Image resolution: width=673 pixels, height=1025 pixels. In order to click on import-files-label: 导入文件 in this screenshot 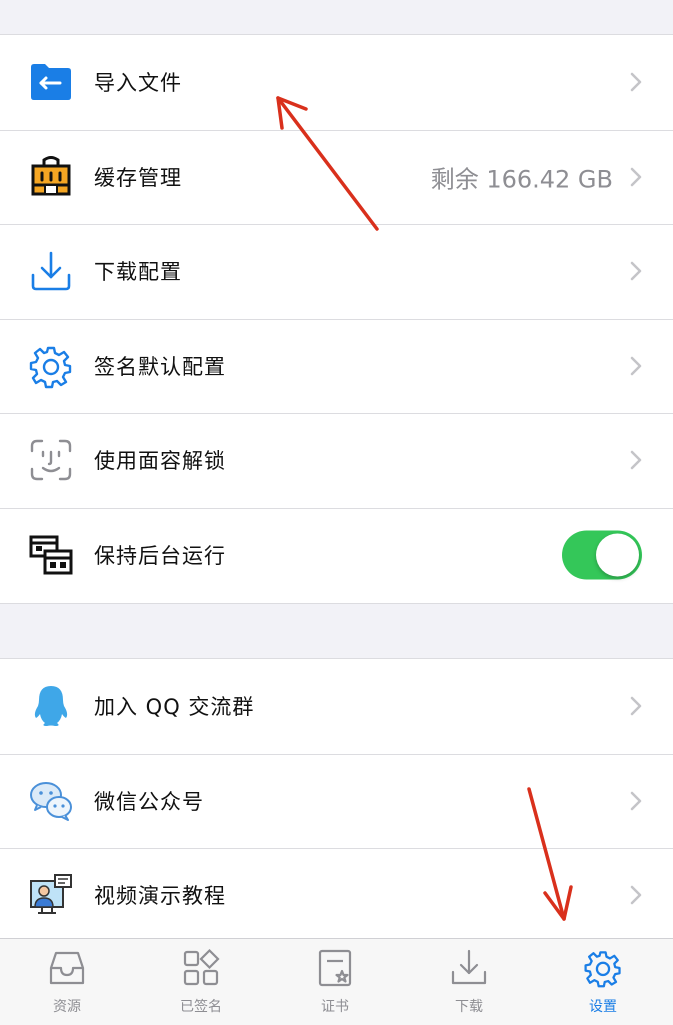, I will do `click(138, 83)`.